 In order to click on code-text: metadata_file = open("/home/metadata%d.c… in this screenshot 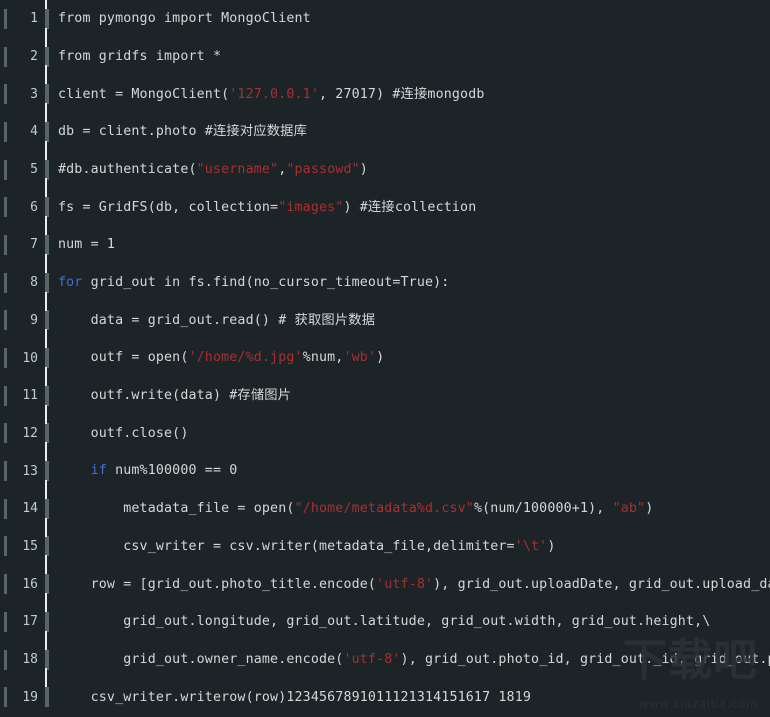, I will do `click(414, 508)`.